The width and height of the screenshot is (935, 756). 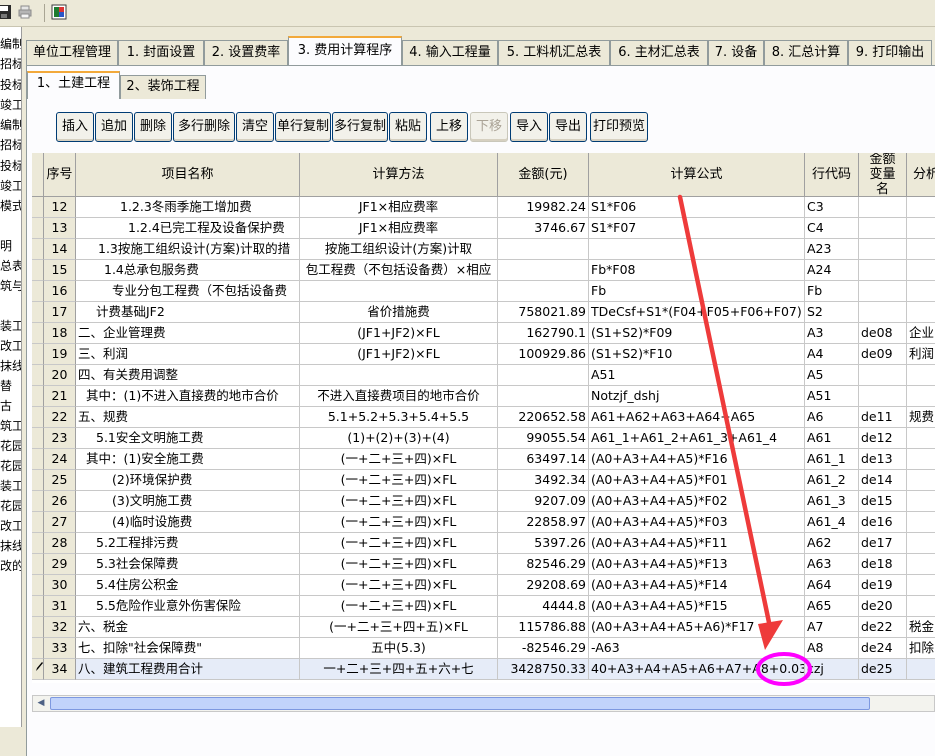 I want to click on cell-code: A65, so click(x=832, y=606).